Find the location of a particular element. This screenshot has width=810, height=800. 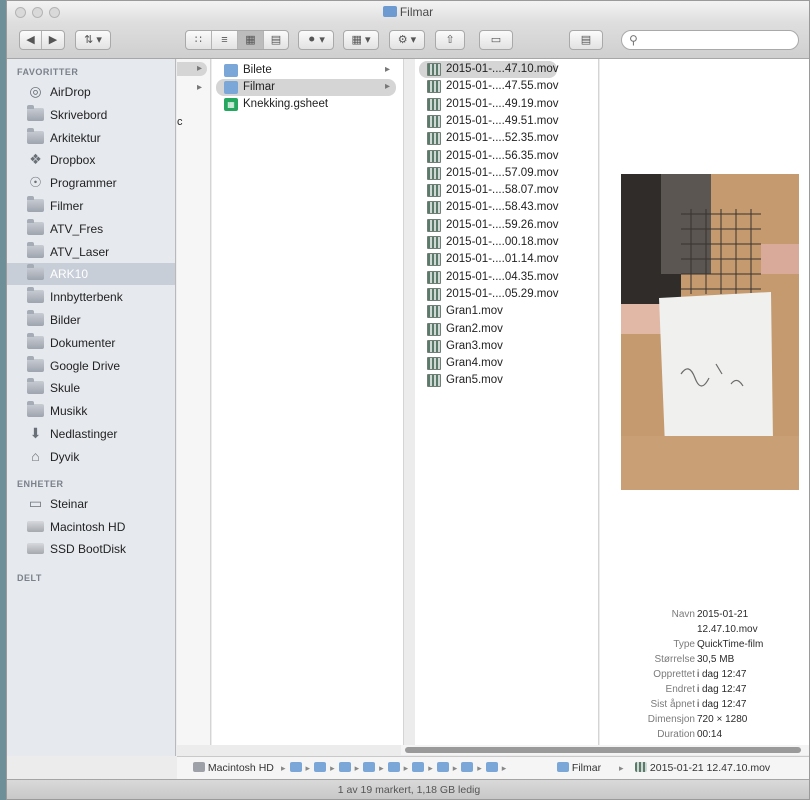

item-name: Filmar is located at coordinates (259, 87).